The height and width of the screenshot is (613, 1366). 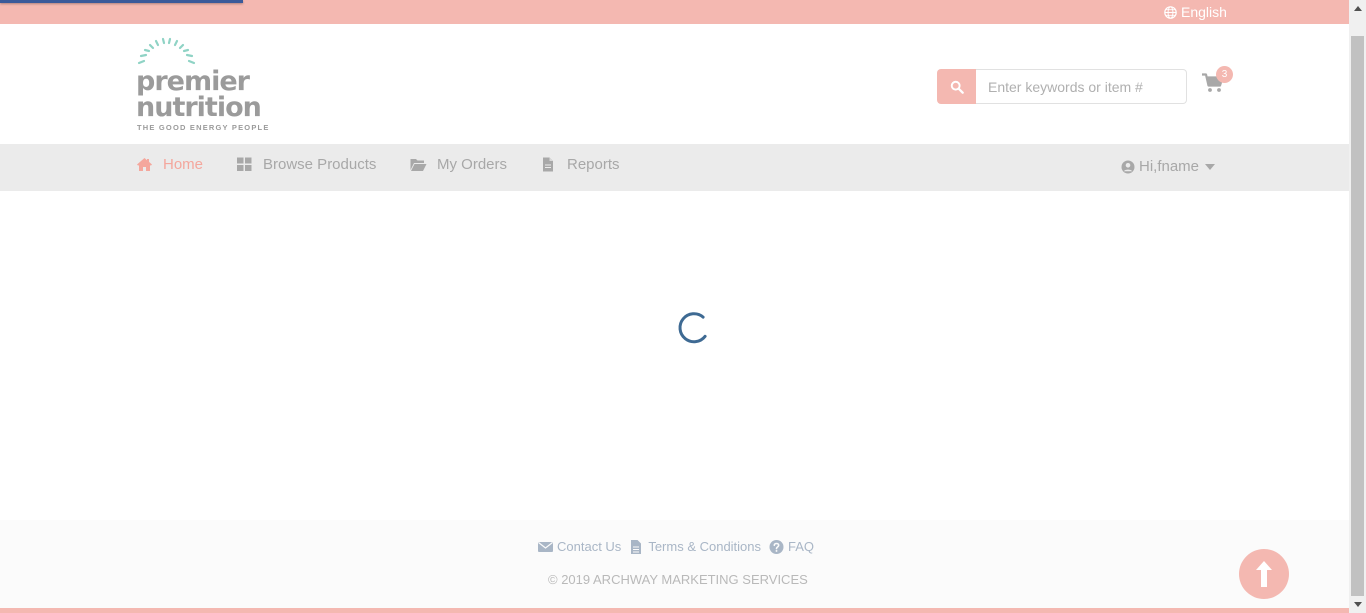 I want to click on search-input, so click(x=1081, y=86).